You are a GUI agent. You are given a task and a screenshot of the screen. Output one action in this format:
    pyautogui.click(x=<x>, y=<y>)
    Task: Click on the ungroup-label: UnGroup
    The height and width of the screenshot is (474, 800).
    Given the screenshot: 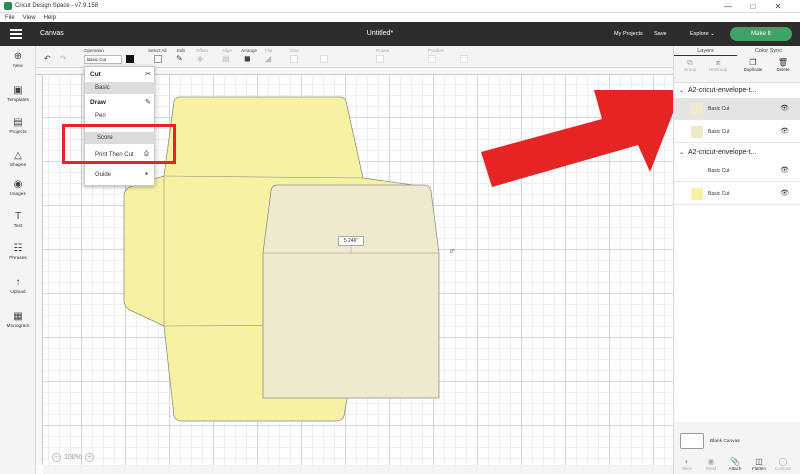 What is the action you would take?
    pyautogui.click(x=718, y=69)
    